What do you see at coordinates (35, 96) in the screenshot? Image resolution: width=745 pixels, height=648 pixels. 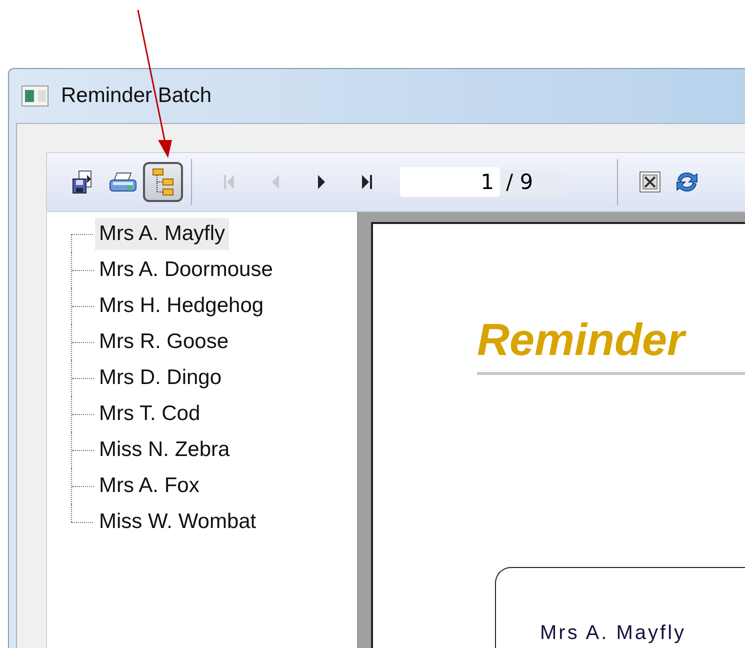 I see `app-icon` at bounding box center [35, 96].